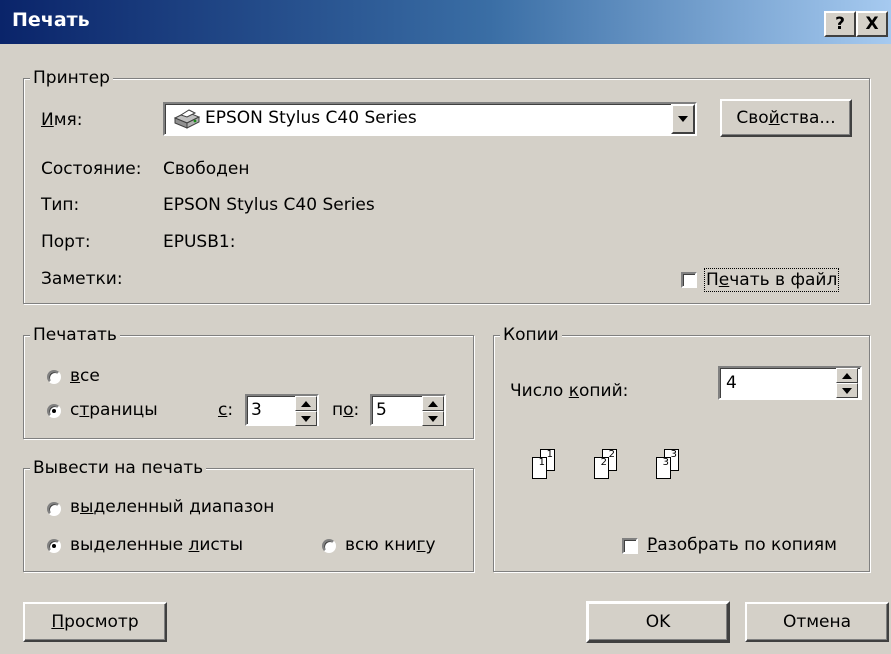 The height and width of the screenshot is (654, 891). I want to click on cancel-button: Отмена, so click(817, 622).